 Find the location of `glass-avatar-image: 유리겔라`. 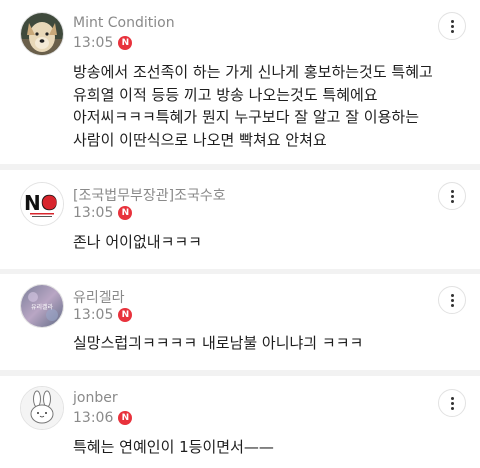

glass-avatar-image: 유리겔라 is located at coordinates (42, 306).